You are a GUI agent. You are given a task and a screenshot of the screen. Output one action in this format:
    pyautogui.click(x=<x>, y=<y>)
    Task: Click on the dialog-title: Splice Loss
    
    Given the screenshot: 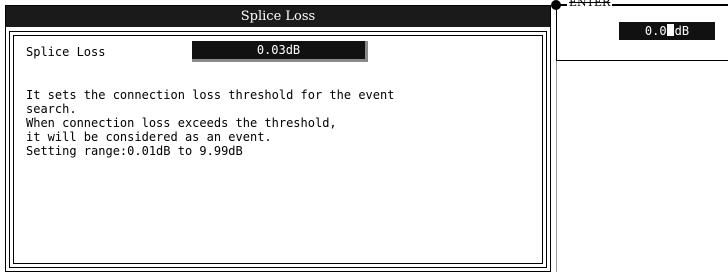 What is the action you would take?
    pyautogui.click(x=278, y=16)
    